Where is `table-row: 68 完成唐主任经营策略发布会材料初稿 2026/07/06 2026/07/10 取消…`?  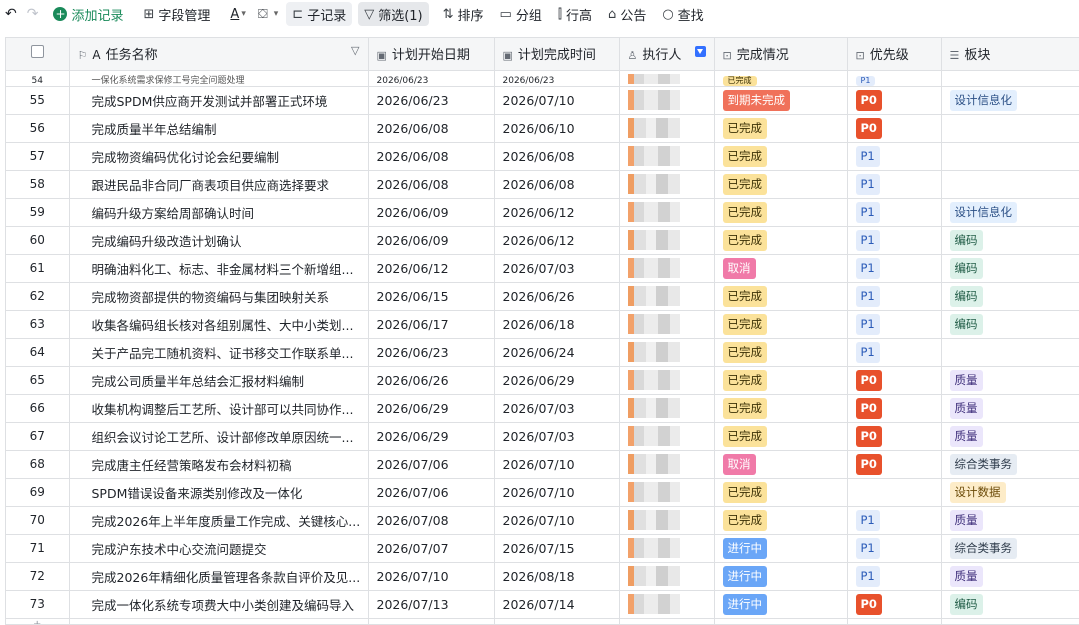 table-row: 68 完成唐主任经营策略发布会材料初稿 2026/07/06 2026/07/10 取消… is located at coordinates (542, 464).